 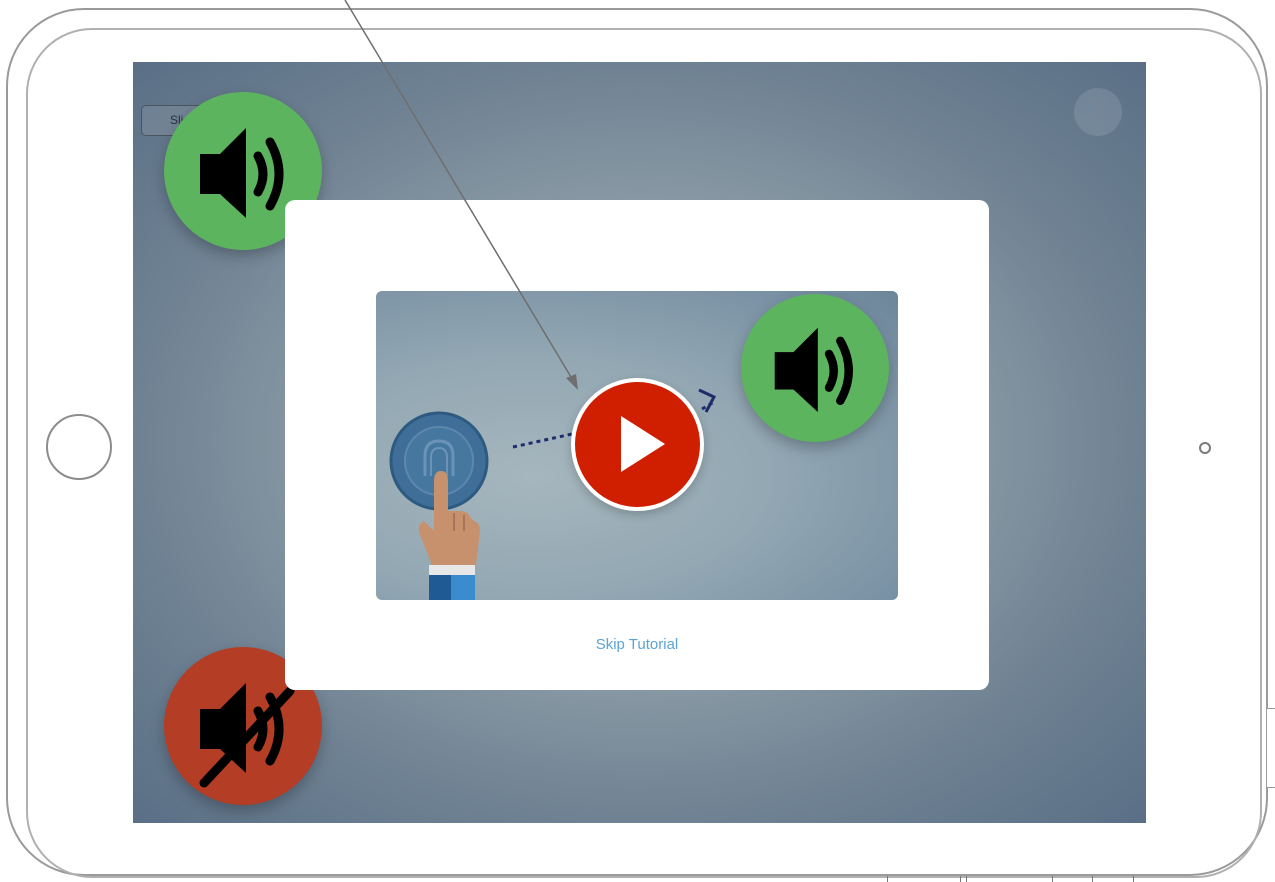 What do you see at coordinates (1098, 112) in the screenshot?
I see `close-icon: X` at bounding box center [1098, 112].